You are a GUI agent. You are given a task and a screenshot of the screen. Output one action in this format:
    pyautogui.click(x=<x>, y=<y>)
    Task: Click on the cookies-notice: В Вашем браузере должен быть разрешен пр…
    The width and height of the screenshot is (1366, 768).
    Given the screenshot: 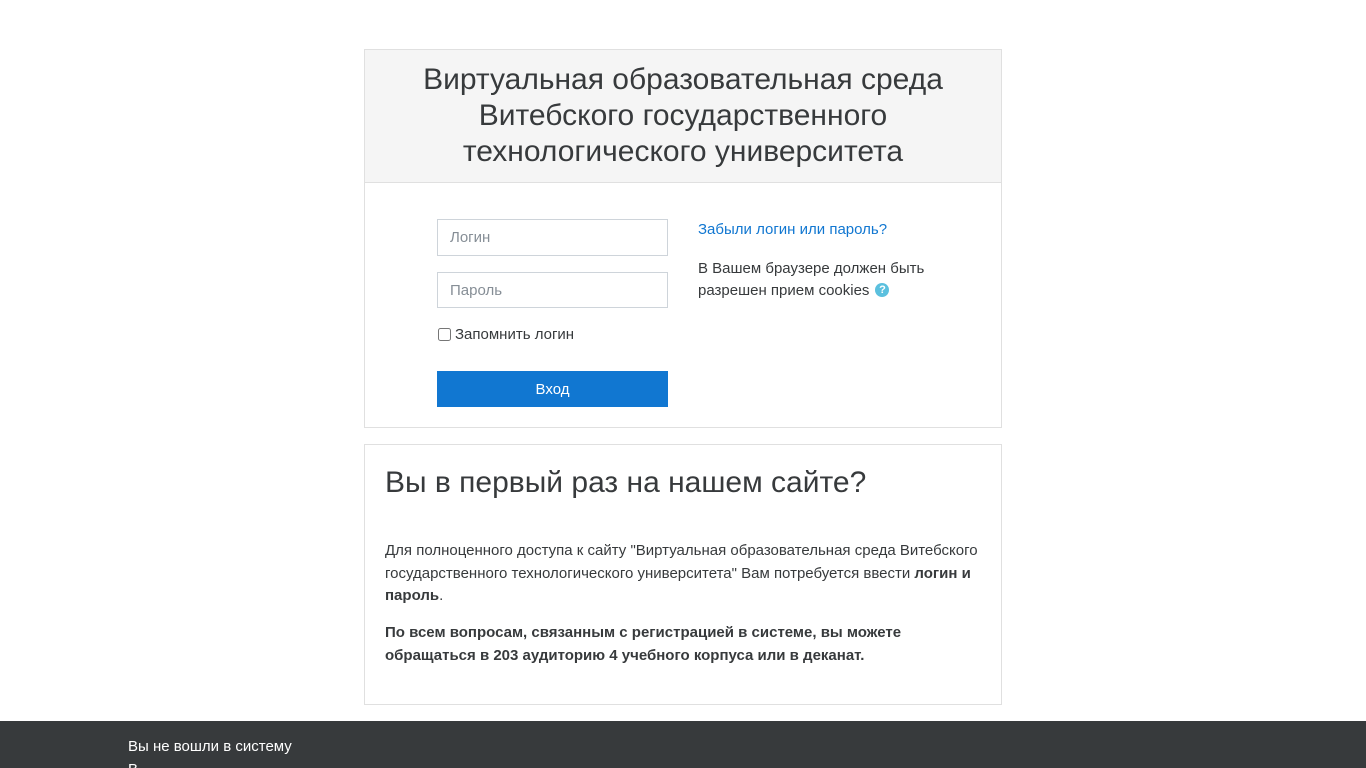 What is the action you would take?
    pyautogui.click(x=823, y=280)
    